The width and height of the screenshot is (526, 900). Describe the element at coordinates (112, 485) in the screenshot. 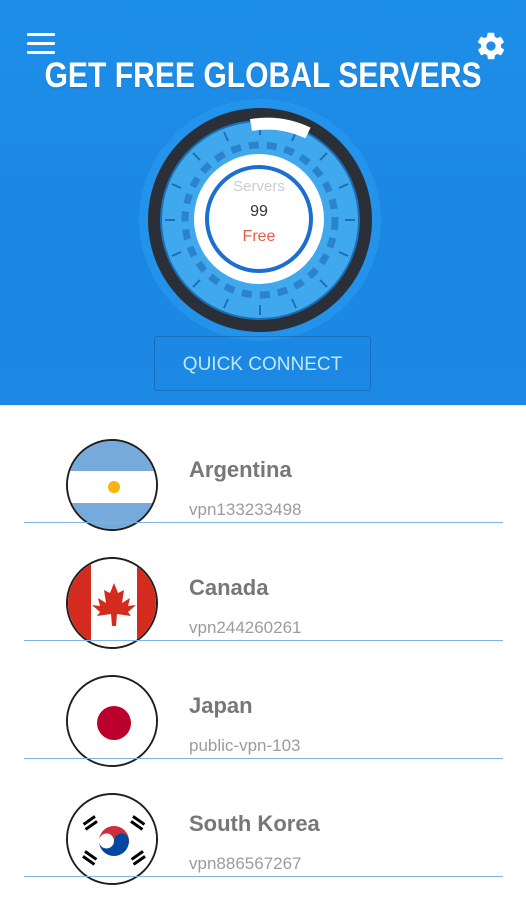

I see `argentina-flag-icon` at that location.